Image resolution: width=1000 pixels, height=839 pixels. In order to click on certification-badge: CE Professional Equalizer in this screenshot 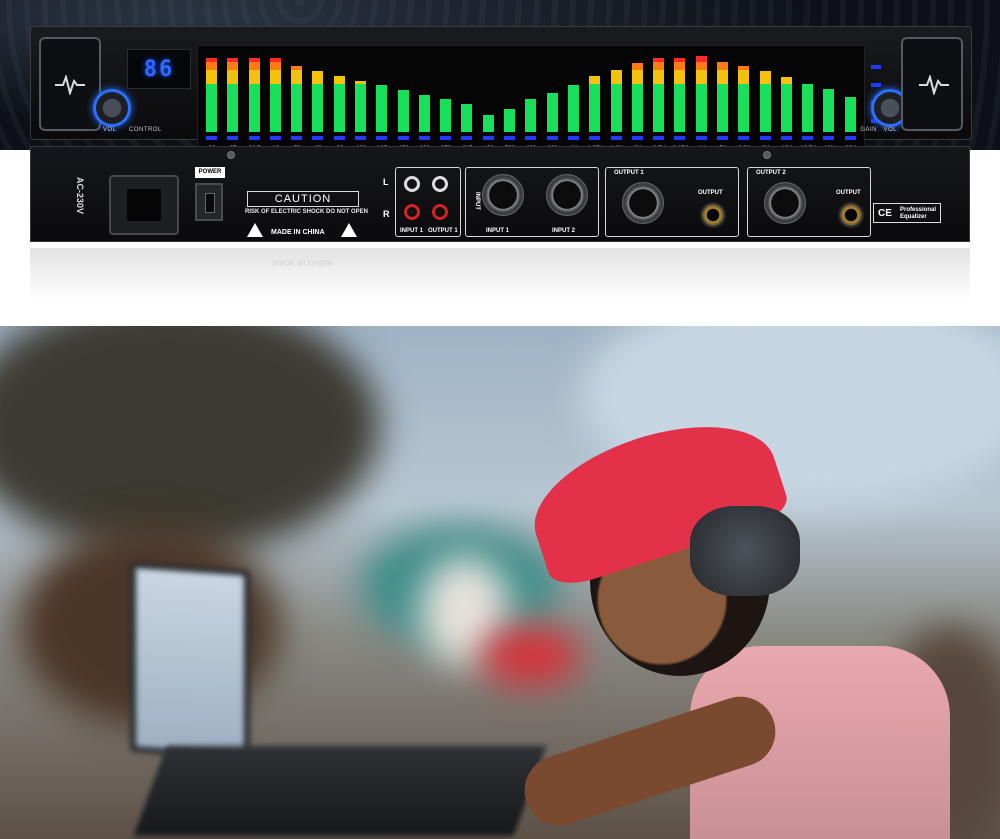, I will do `click(907, 213)`.